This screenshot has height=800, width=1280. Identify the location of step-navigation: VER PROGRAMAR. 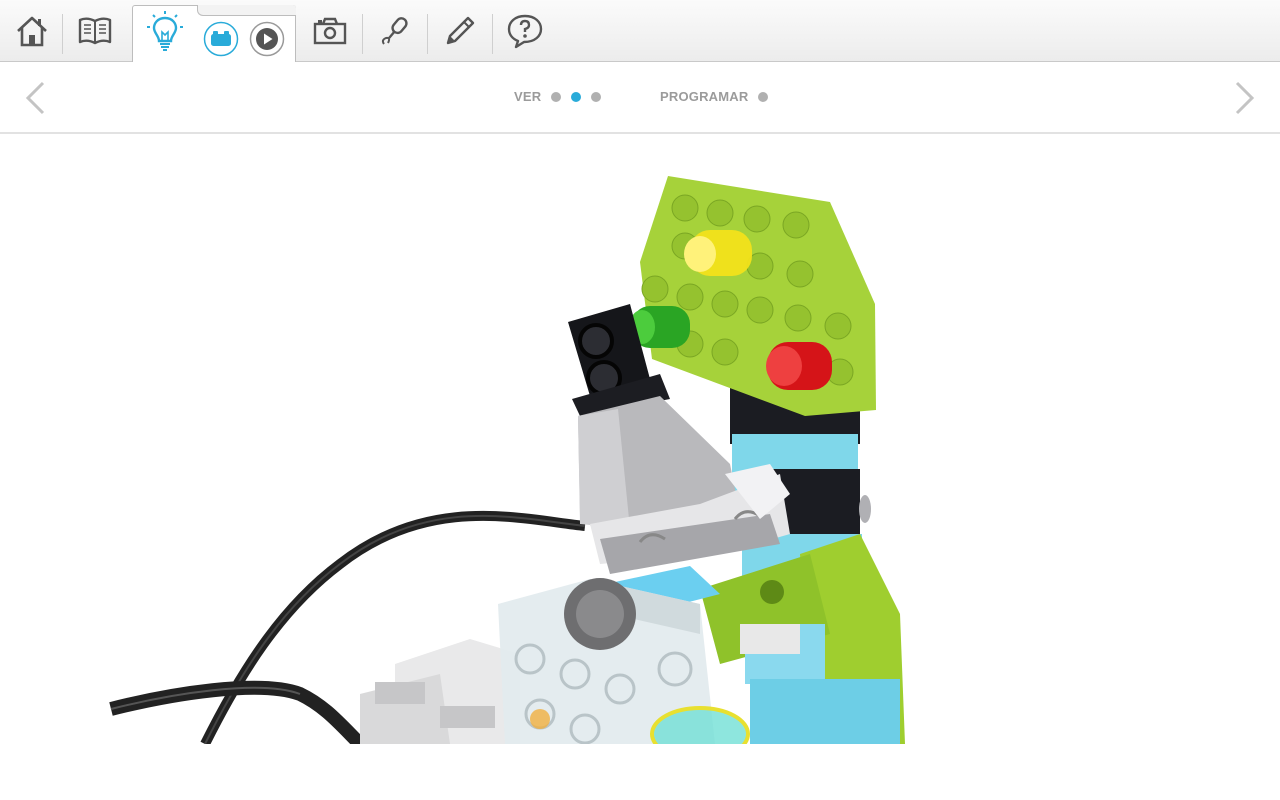
(640, 98).